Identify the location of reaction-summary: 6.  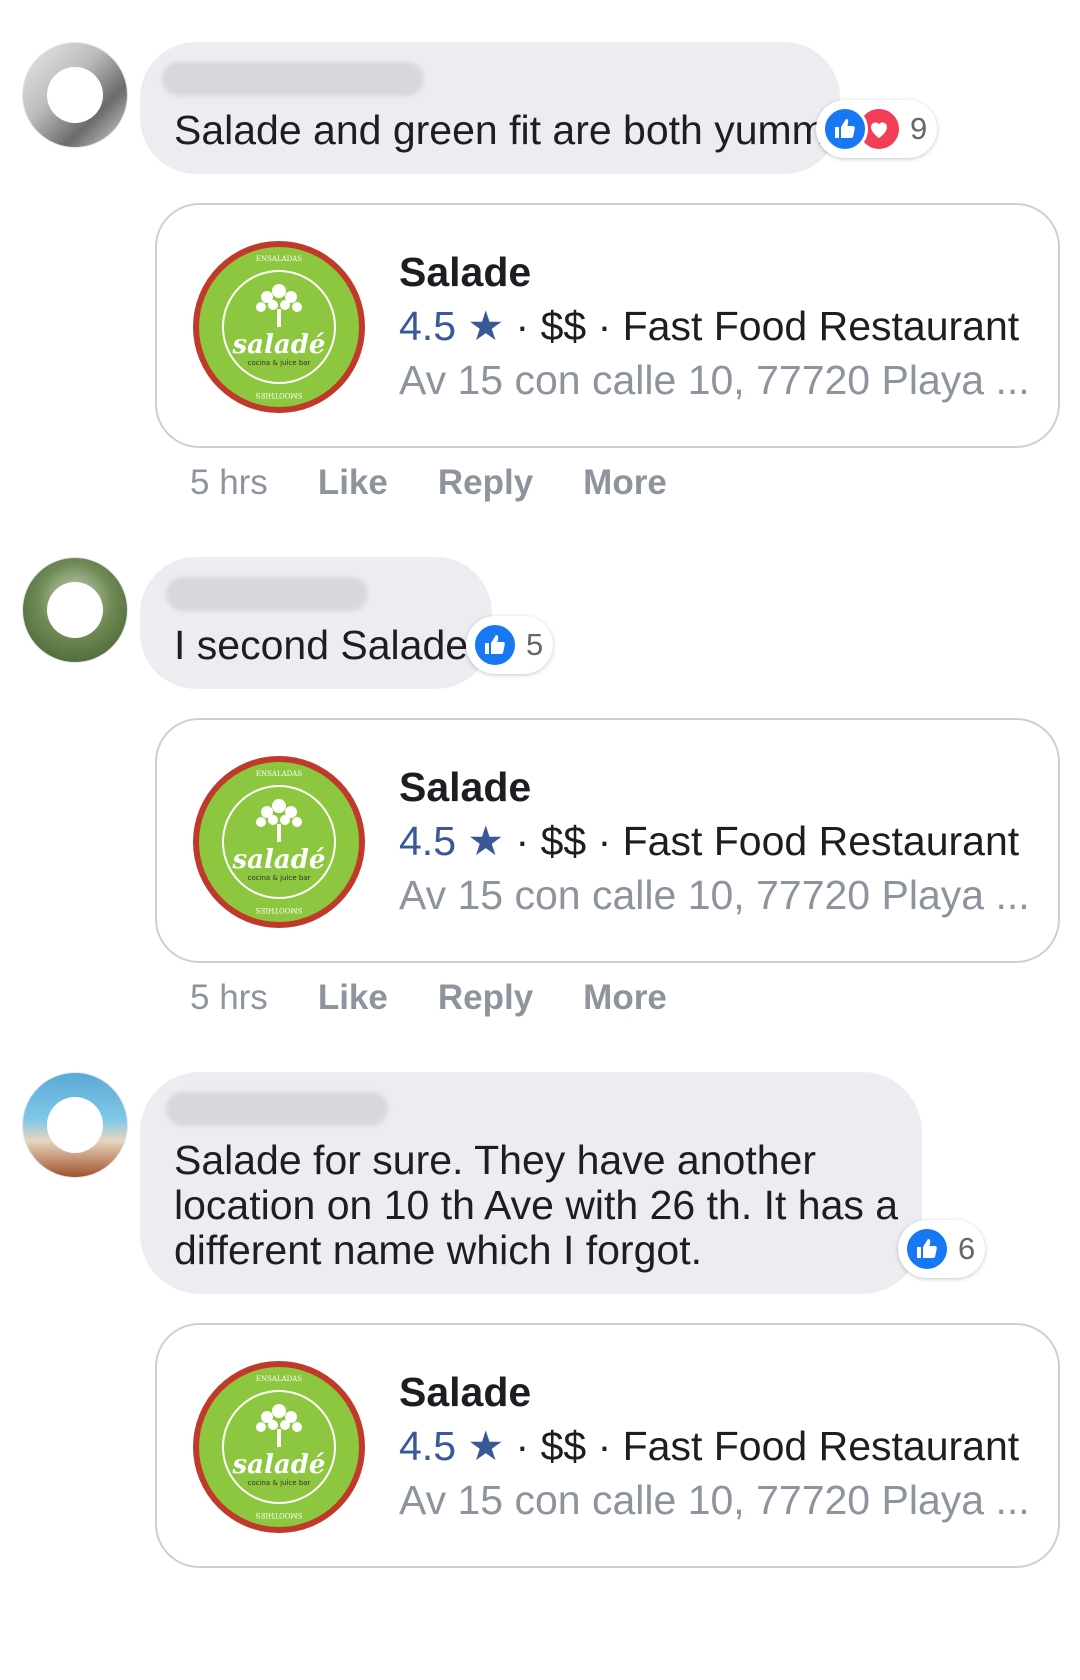
(942, 1249).